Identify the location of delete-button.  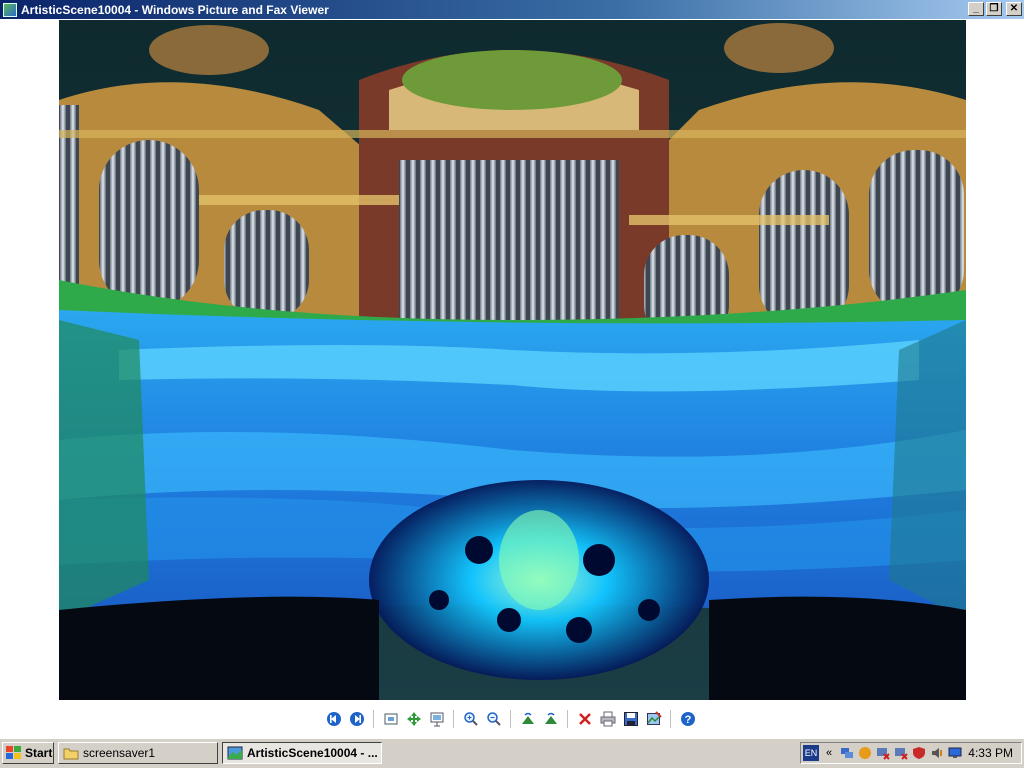
(585, 719).